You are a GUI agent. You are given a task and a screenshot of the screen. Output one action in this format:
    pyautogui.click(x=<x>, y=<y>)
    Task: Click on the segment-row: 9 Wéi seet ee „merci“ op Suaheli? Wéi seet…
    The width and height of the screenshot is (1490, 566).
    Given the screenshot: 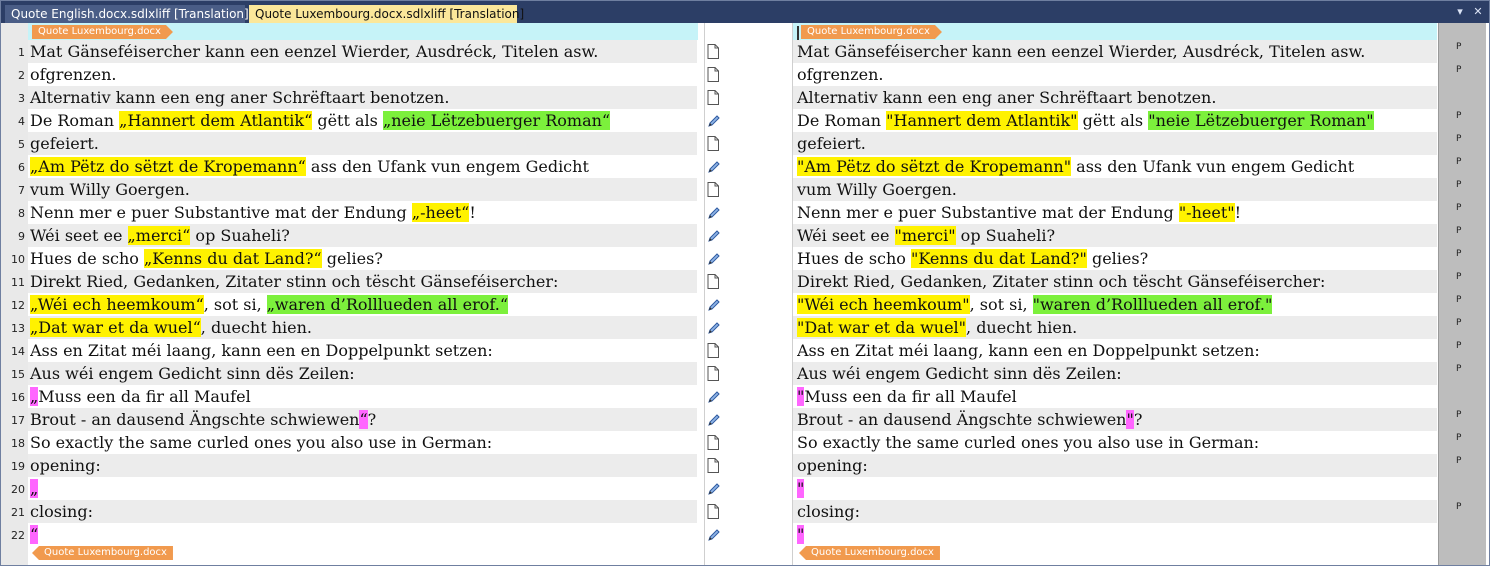 What is the action you would take?
    pyautogui.click(x=745, y=235)
    